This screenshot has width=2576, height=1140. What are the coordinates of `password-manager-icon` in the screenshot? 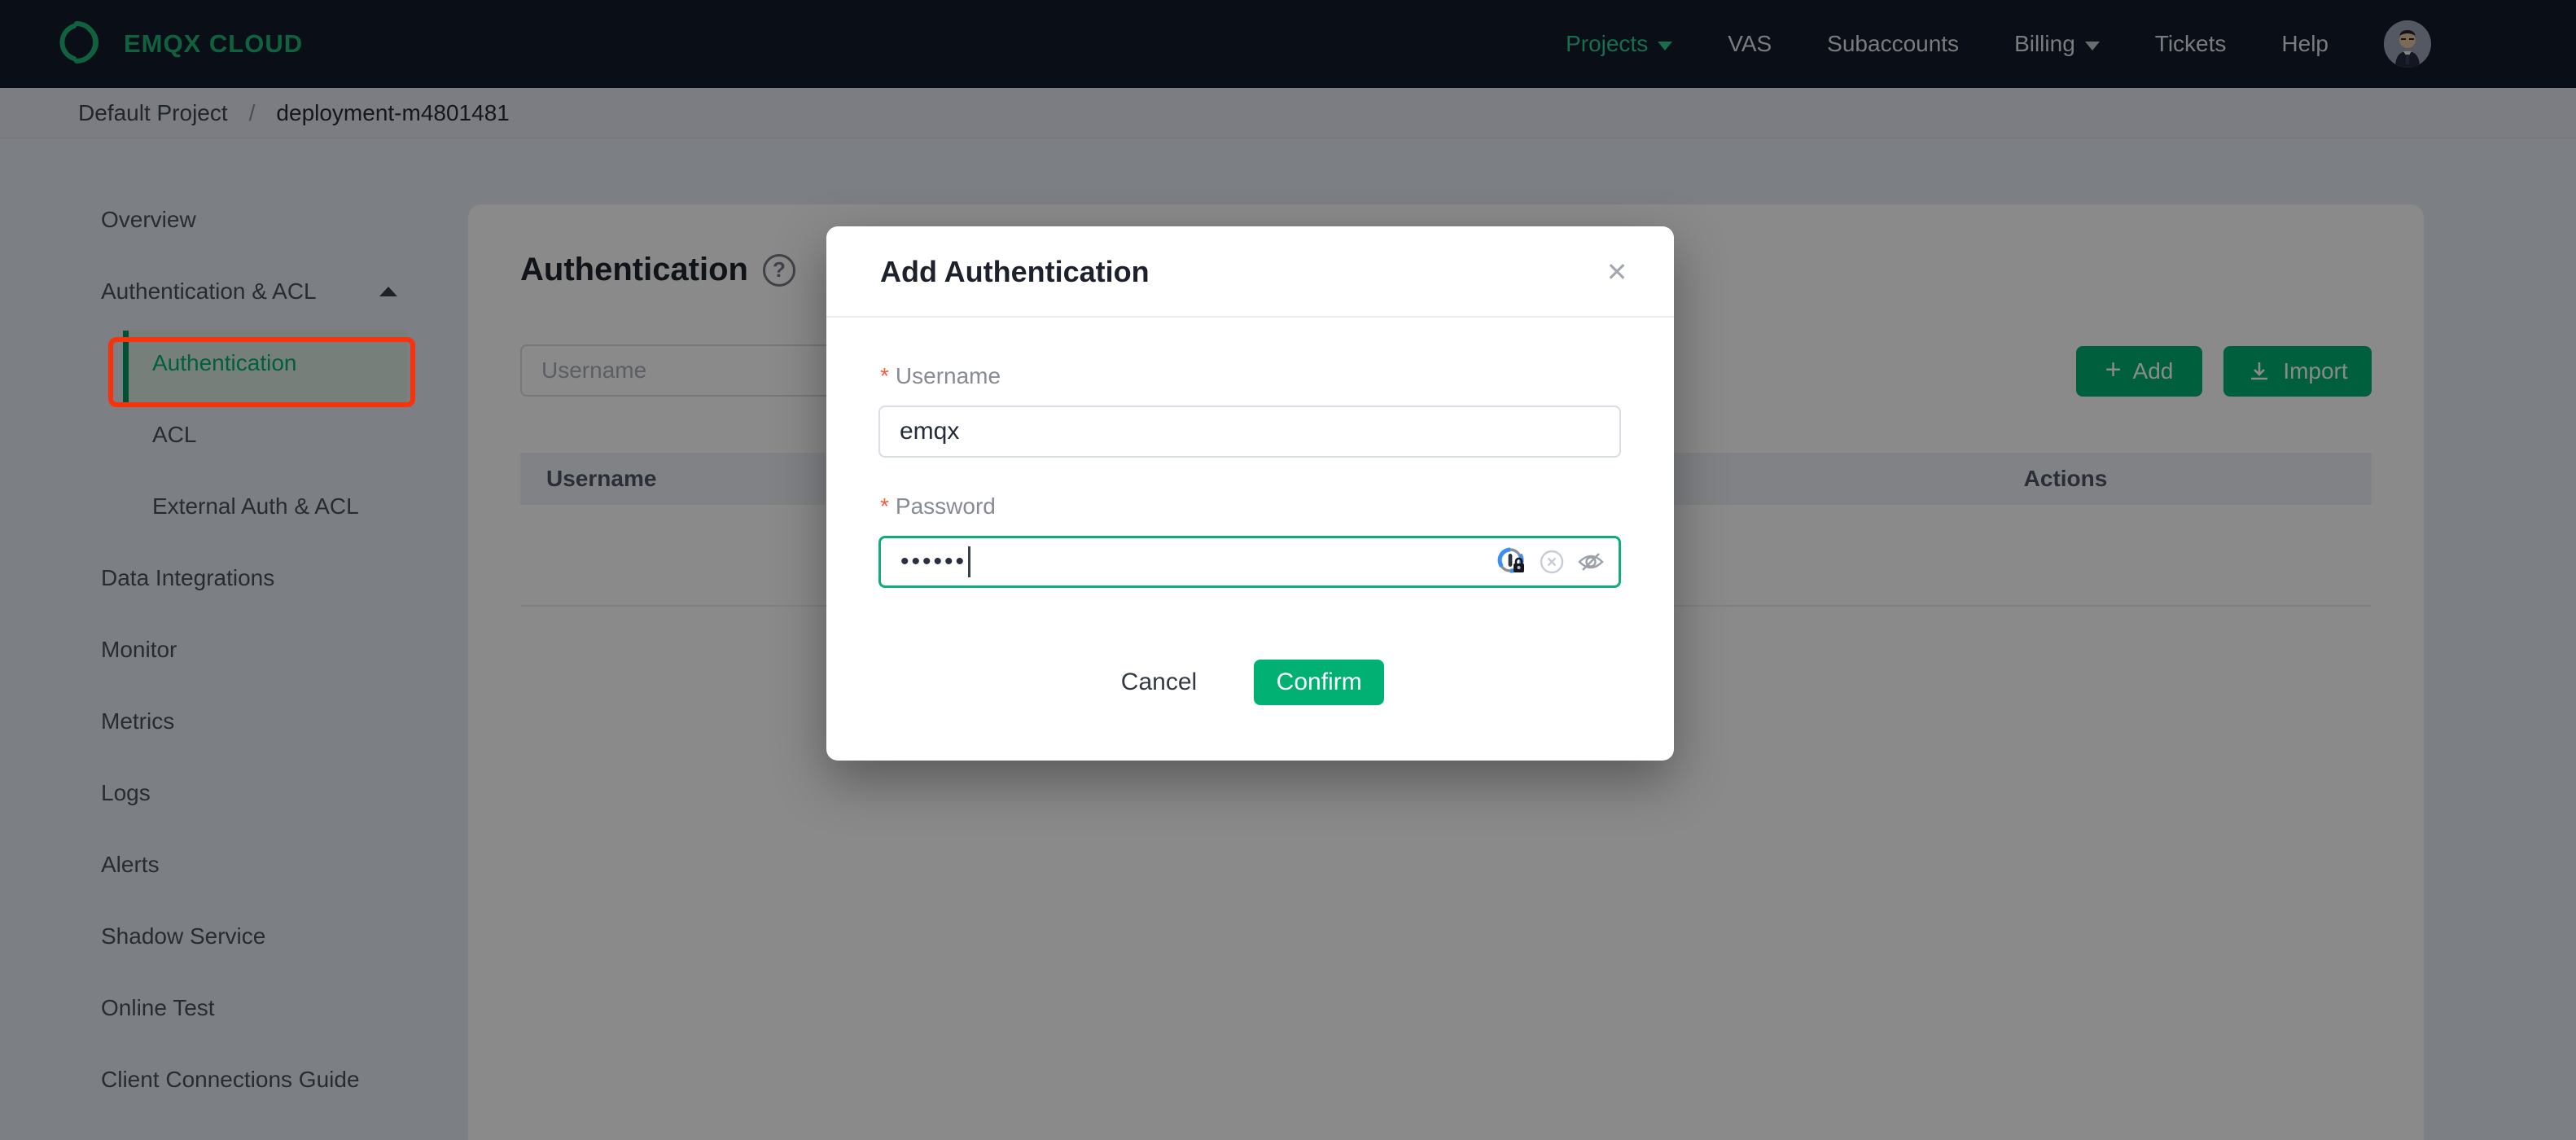 It's located at (1511, 561).